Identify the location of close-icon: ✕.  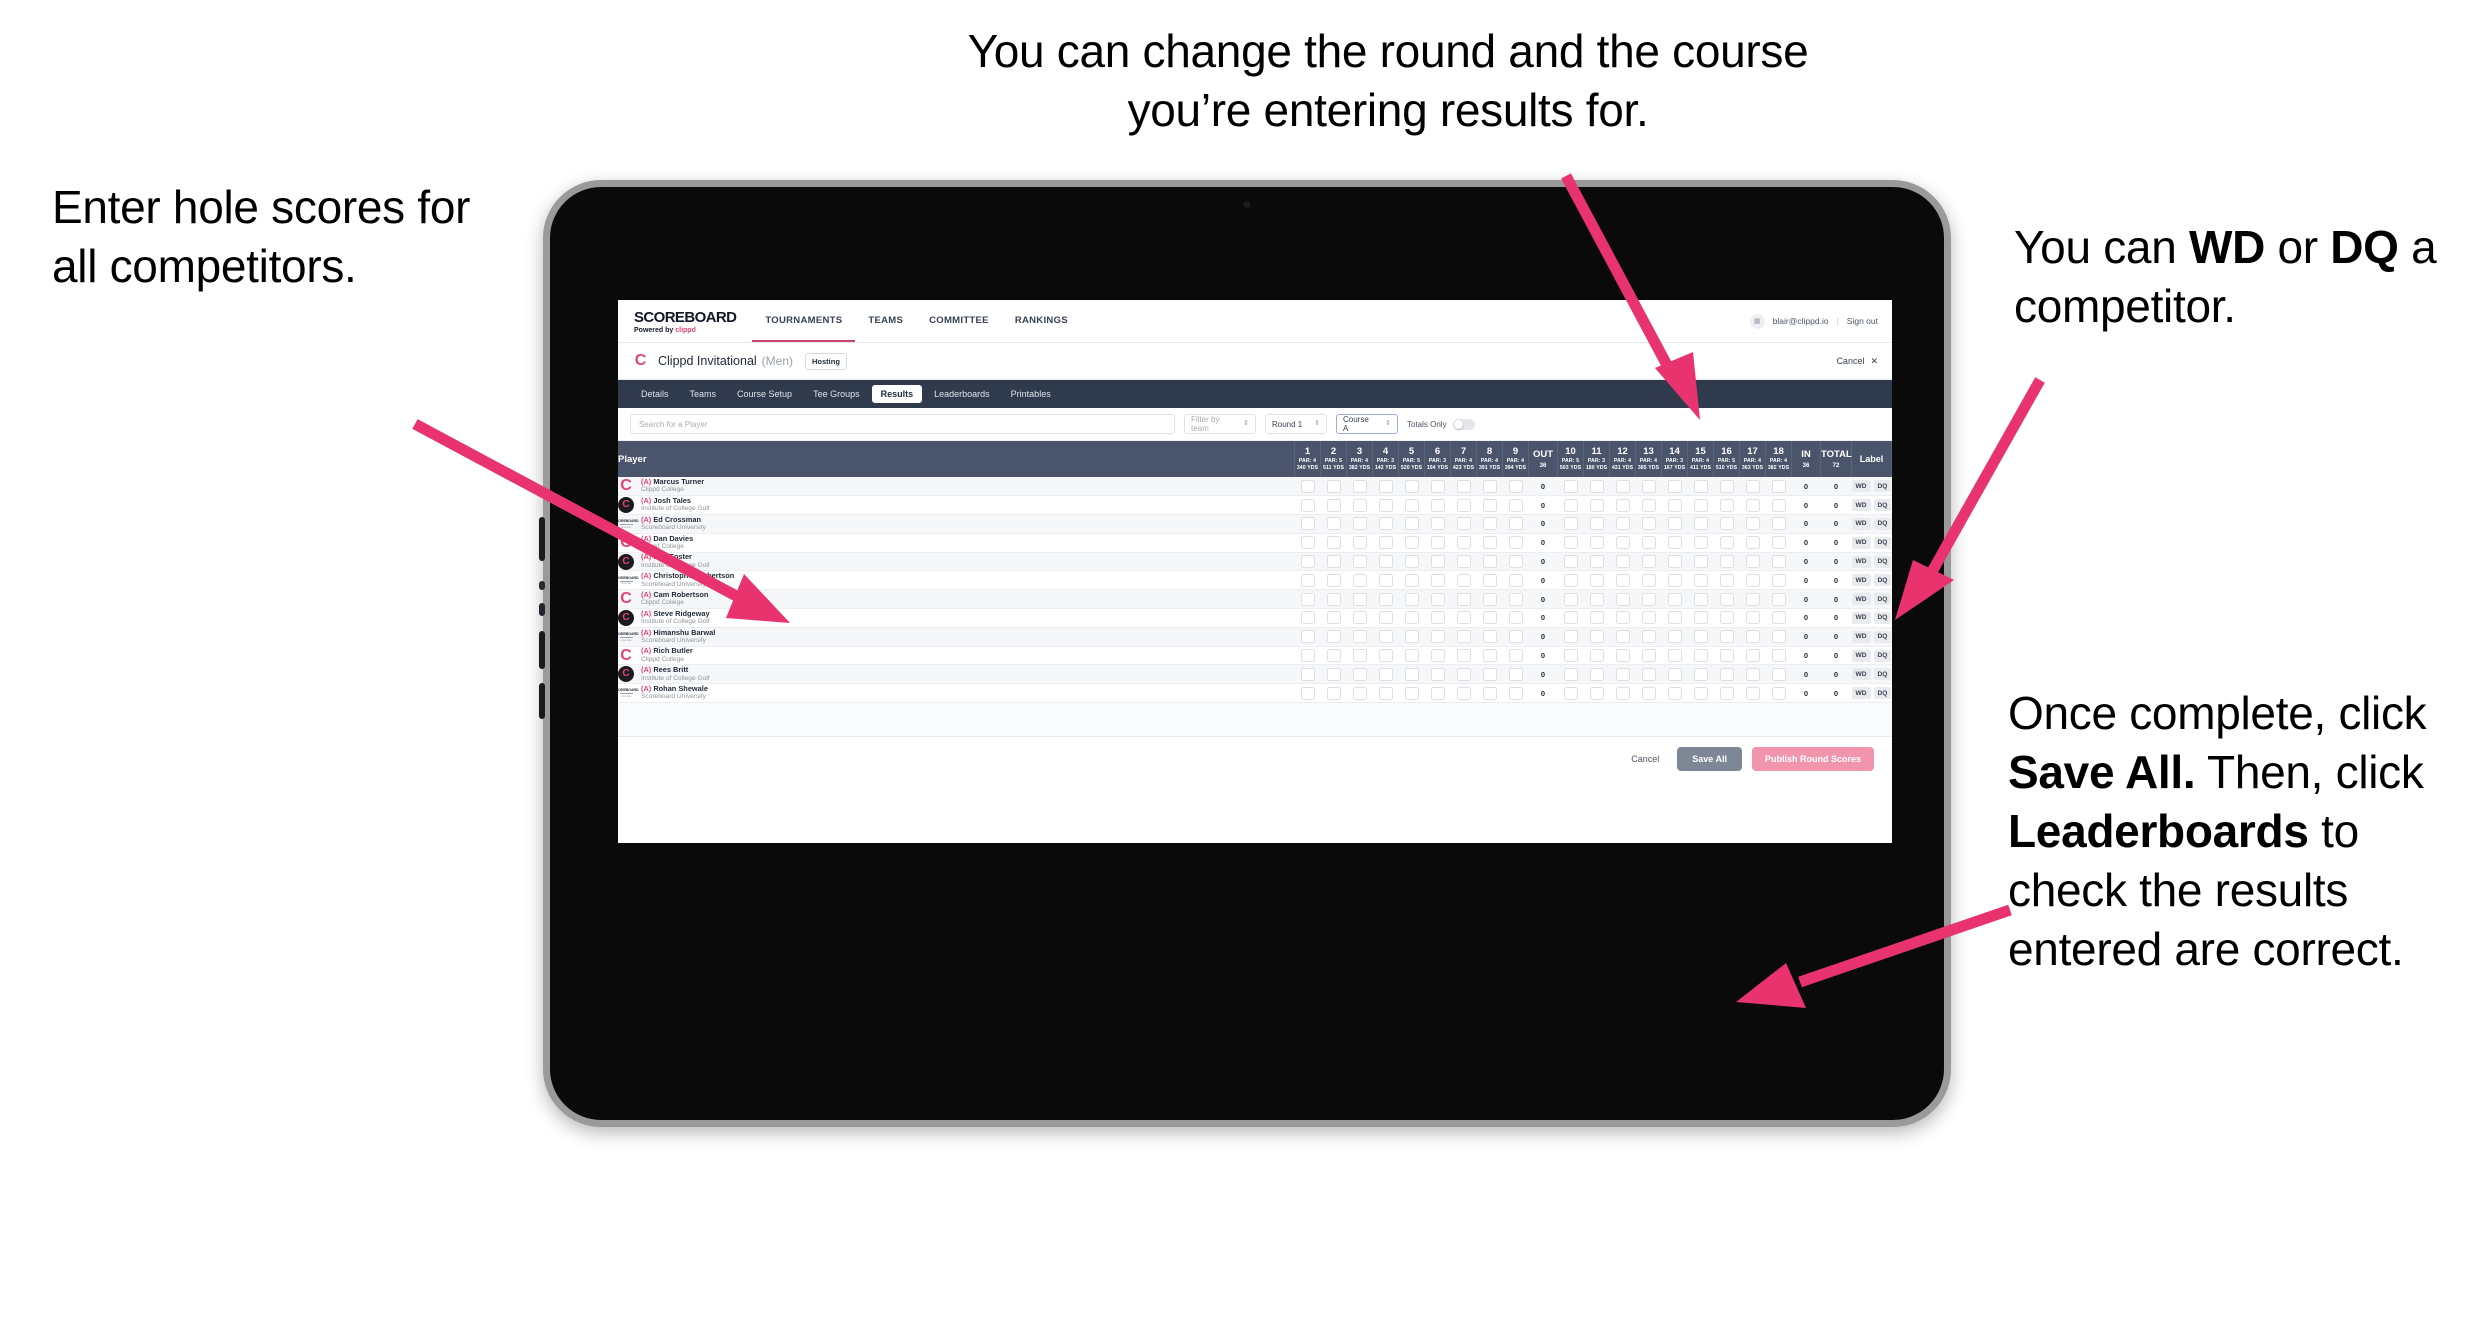
(1874, 361).